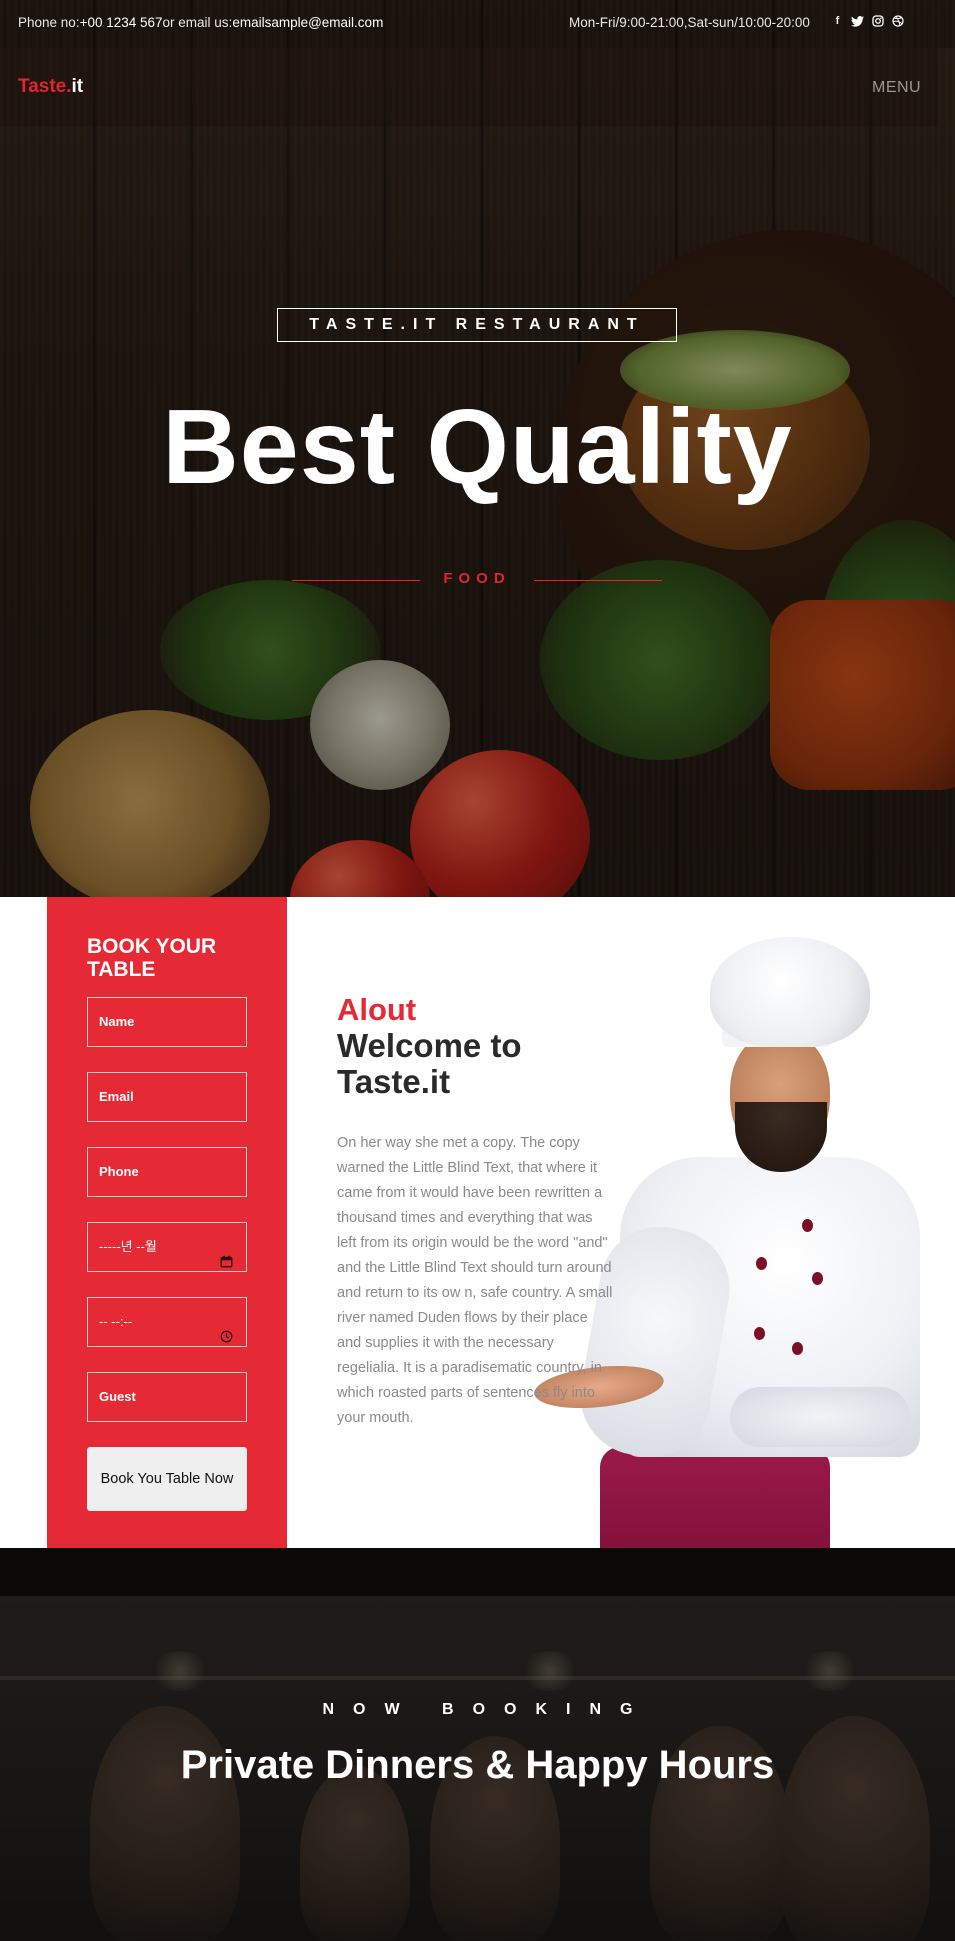 The image size is (955, 1941). What do you see at coordinates (877, 21) in the screenshot?
I see `instagram-icon` at bounding box center [877, 21].